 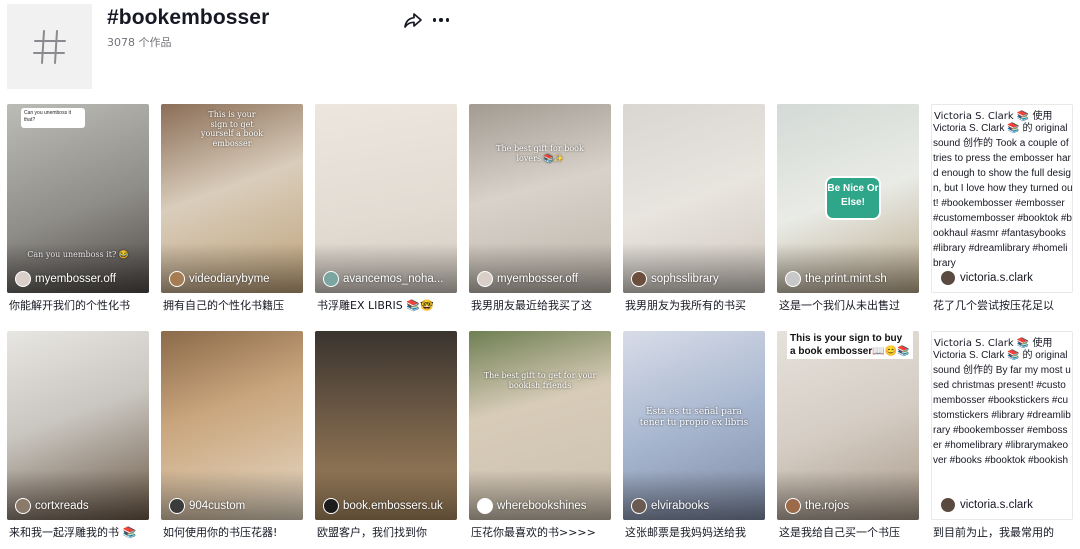 I want to click on video-caption: 如何使用你的书压花器!, so click(x=233, y=532).